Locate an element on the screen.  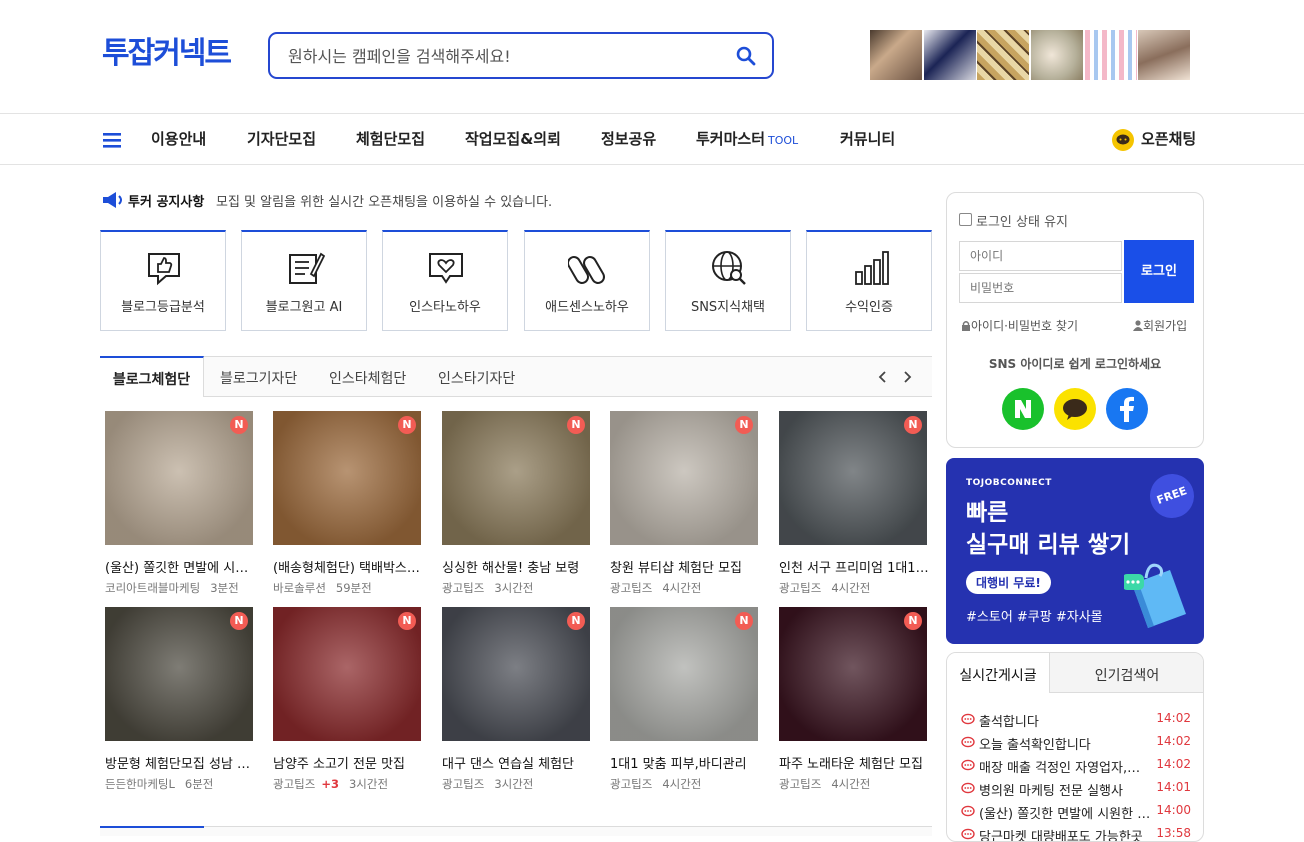
login-button: 로그인 is located at coordinates (1159, 271).